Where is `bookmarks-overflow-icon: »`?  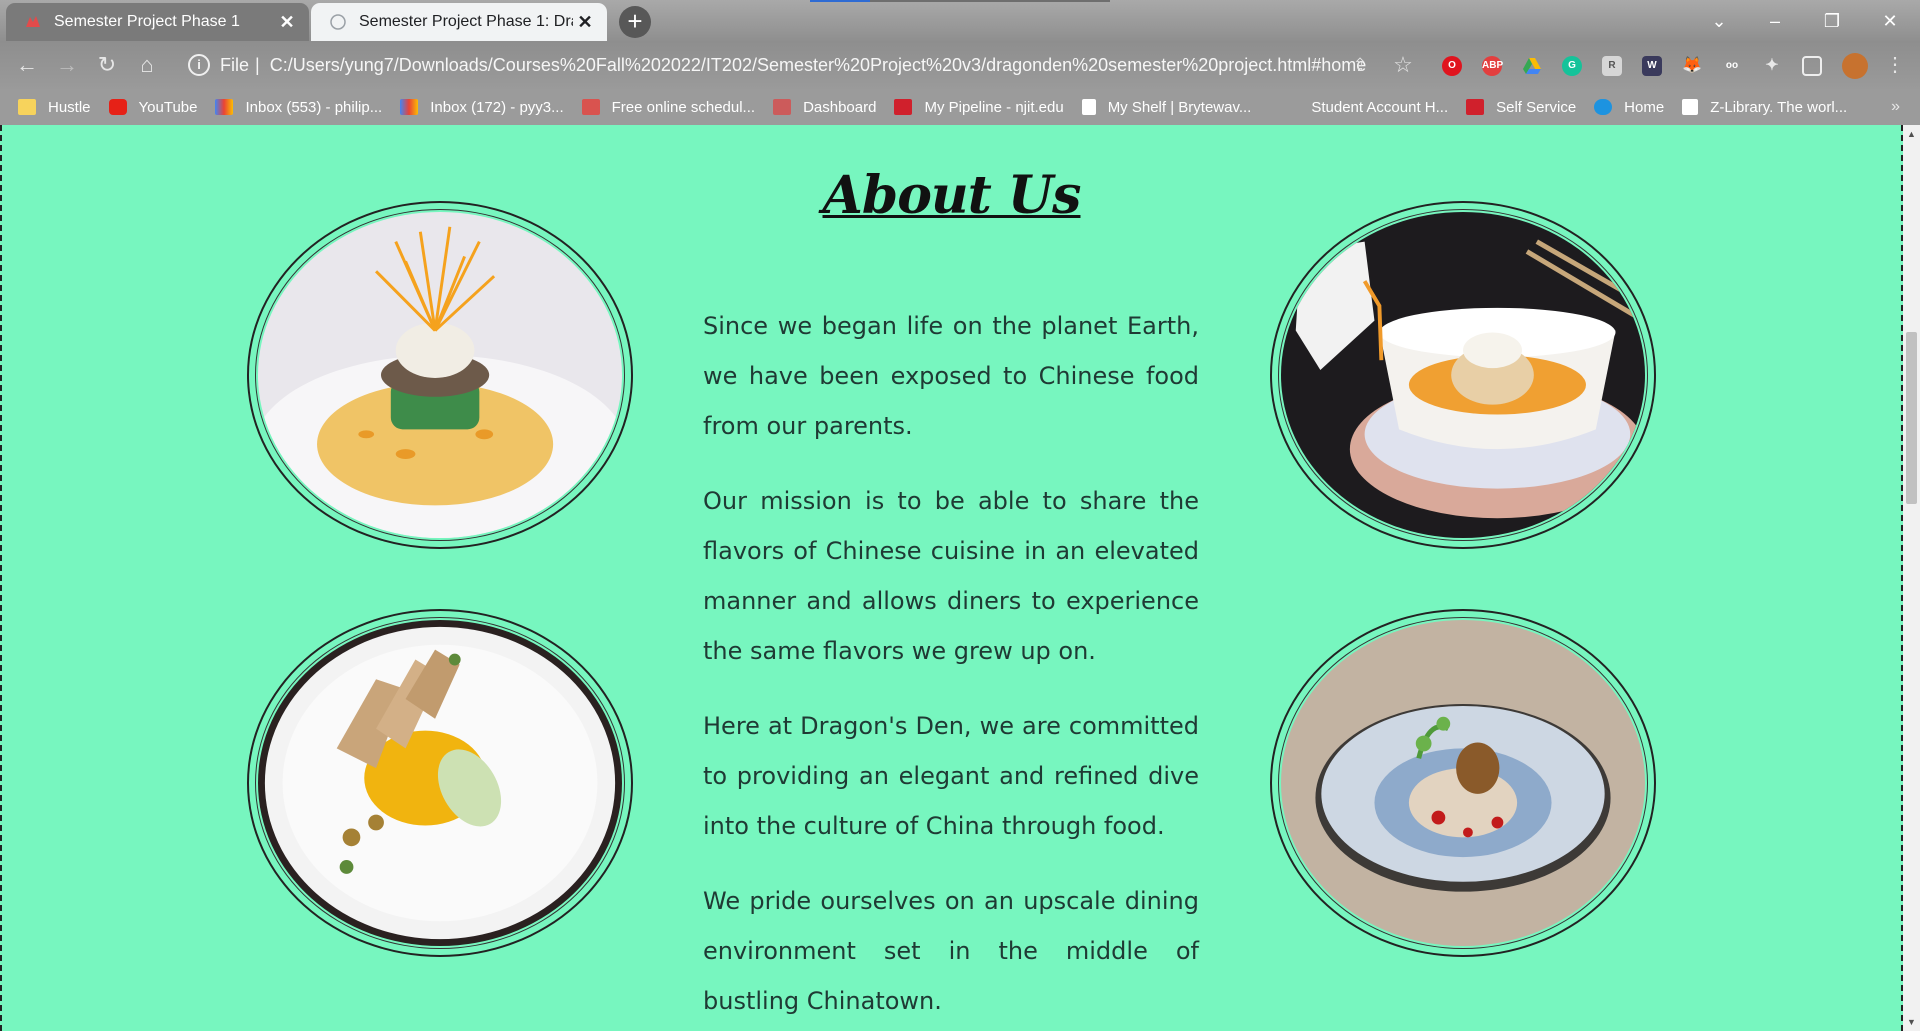
bookmarks-overflow-icon: » is located at coordinates (1895, 107).